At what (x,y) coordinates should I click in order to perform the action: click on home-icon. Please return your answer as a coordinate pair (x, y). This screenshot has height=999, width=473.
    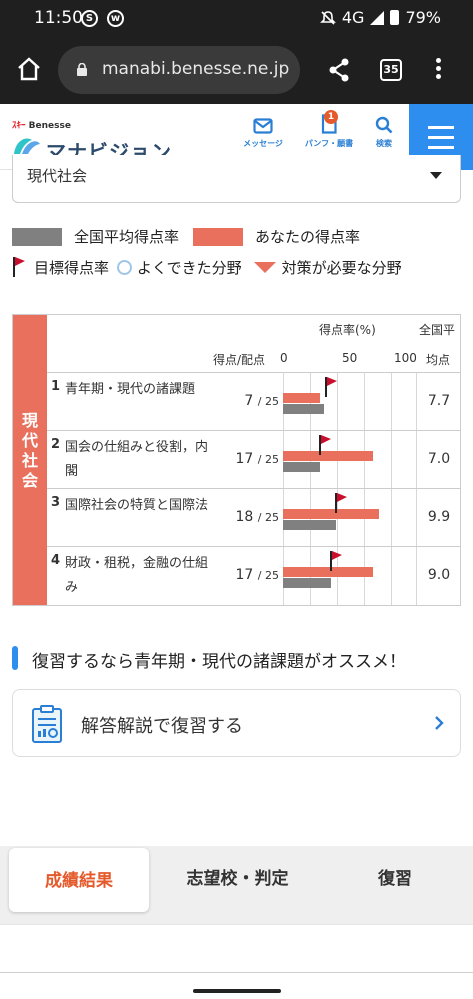
    Looking at the image, I should click on (29, 69).